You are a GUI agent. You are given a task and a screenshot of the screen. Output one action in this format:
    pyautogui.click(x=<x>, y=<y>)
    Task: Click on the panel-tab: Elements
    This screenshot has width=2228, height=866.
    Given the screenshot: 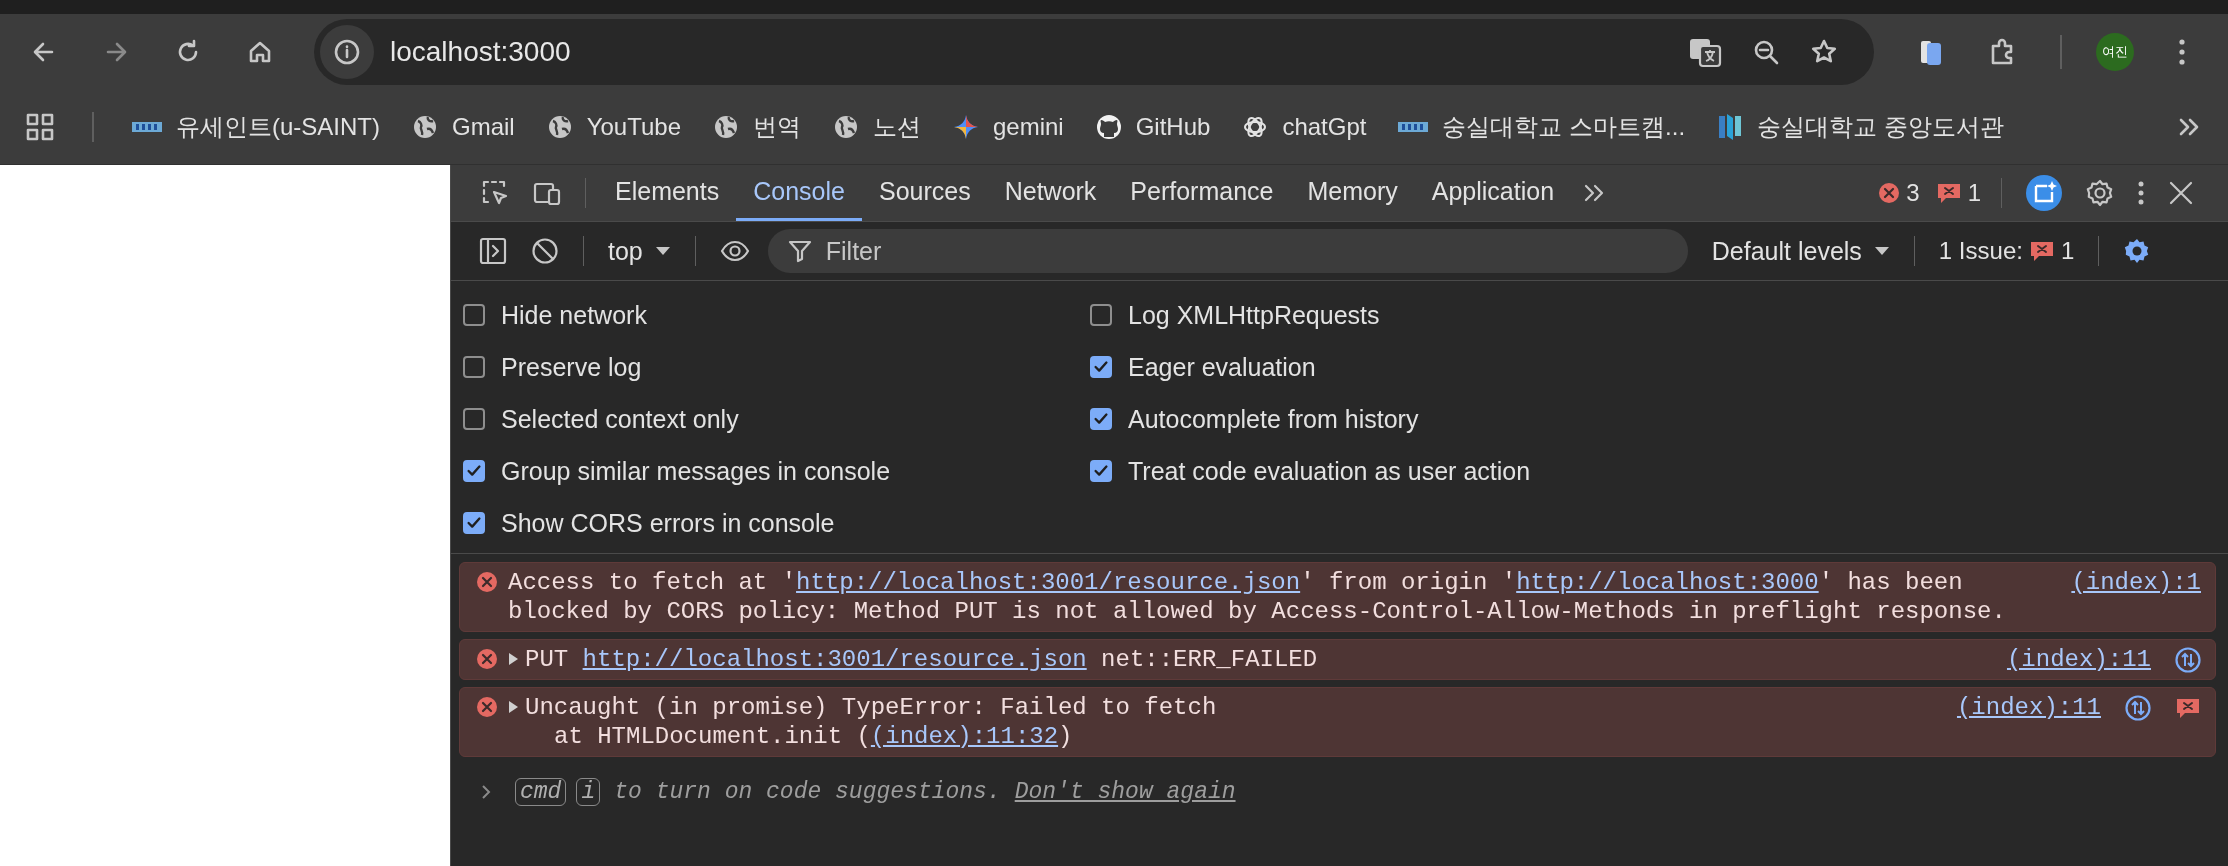 What is the action you would take?
    pyautogui.click(x=667, y=193)
    